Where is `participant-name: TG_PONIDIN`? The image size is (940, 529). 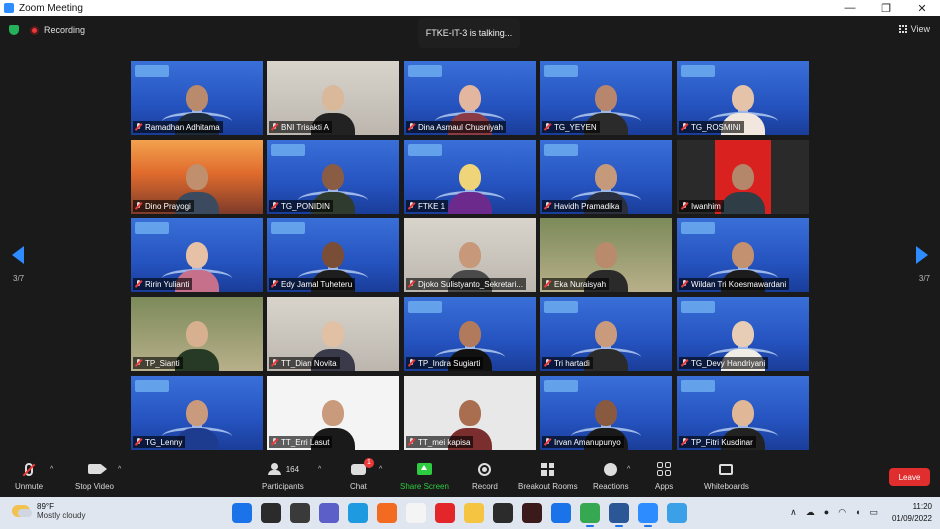 participant-name: TG_PONIDIN is located at coordinates (305, 206).